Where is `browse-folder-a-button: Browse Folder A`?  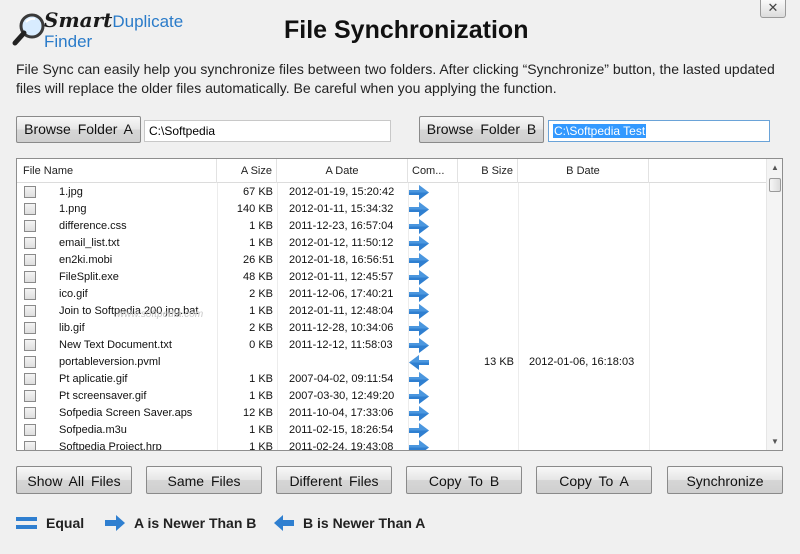
browse-folder-a-button: Browse Folder A is located at coordinates (78, 129).